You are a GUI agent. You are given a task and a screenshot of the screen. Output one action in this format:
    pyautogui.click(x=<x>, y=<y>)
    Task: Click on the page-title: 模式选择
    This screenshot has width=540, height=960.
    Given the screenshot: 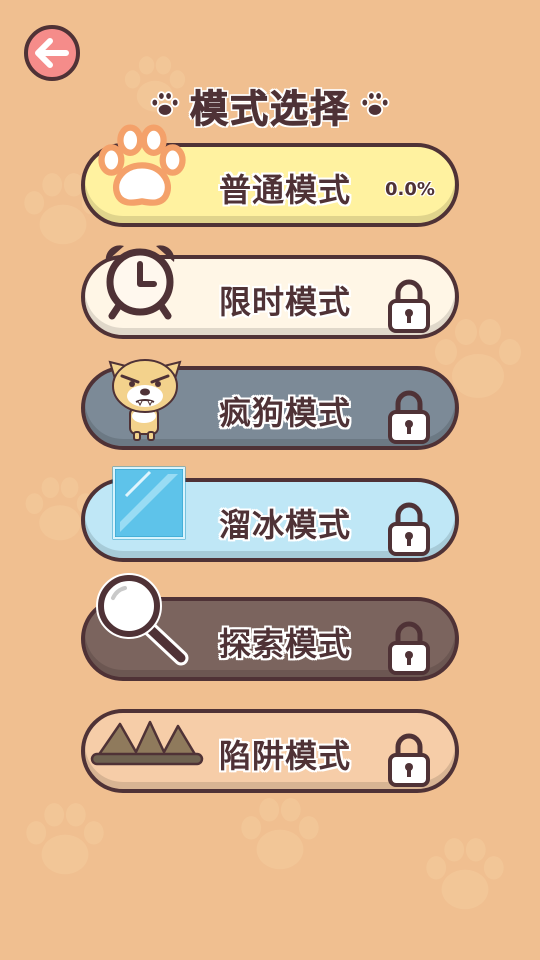 What is the action you would take?
    pyautogui.click(x=269, y=108)
    